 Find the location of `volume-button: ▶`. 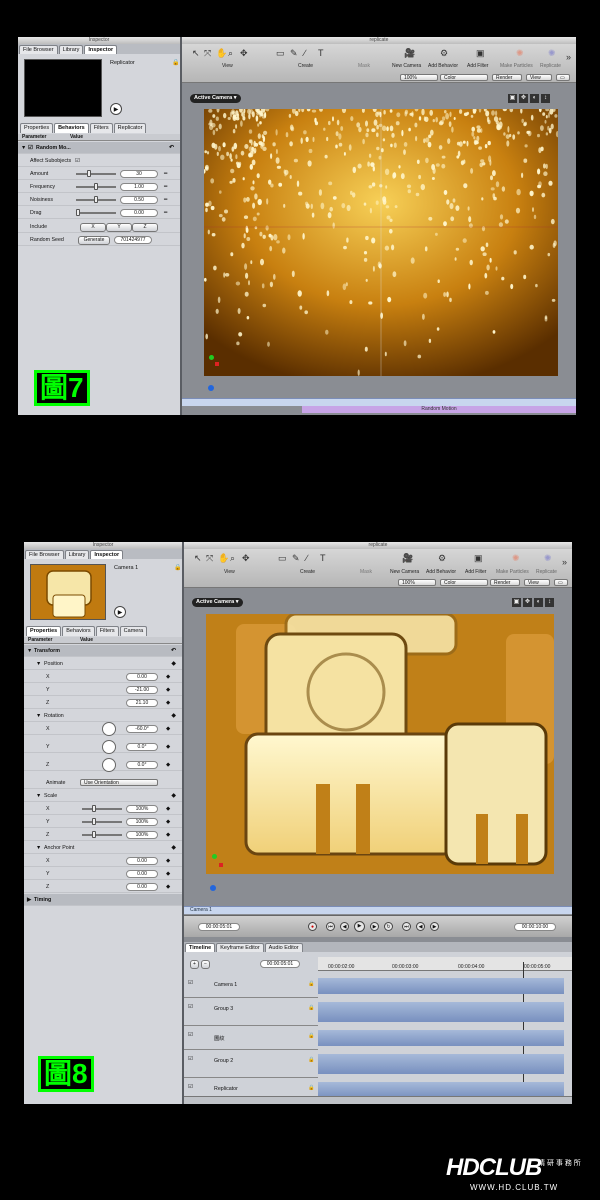

volume-button: ▶ is located at coordinates (434, 926).